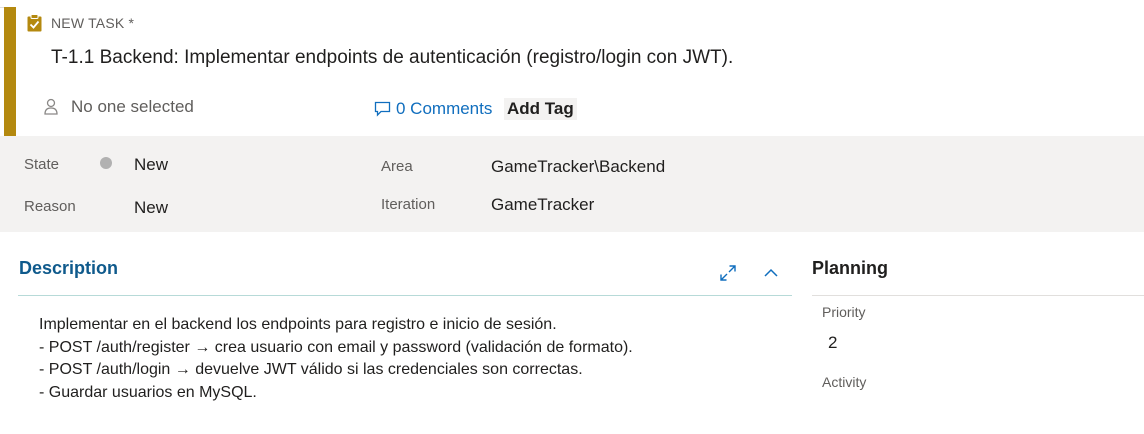  I want to click on clipboard-check-icon, so click(34, 23).